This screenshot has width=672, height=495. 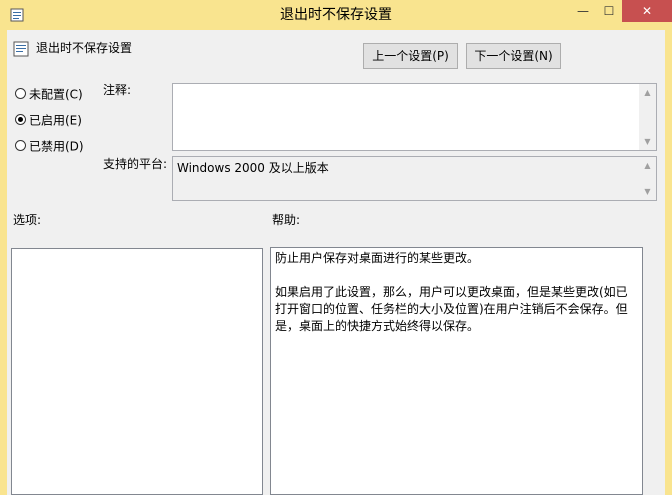 I want to click on minimize-button: —, so click(x=583, y=11).